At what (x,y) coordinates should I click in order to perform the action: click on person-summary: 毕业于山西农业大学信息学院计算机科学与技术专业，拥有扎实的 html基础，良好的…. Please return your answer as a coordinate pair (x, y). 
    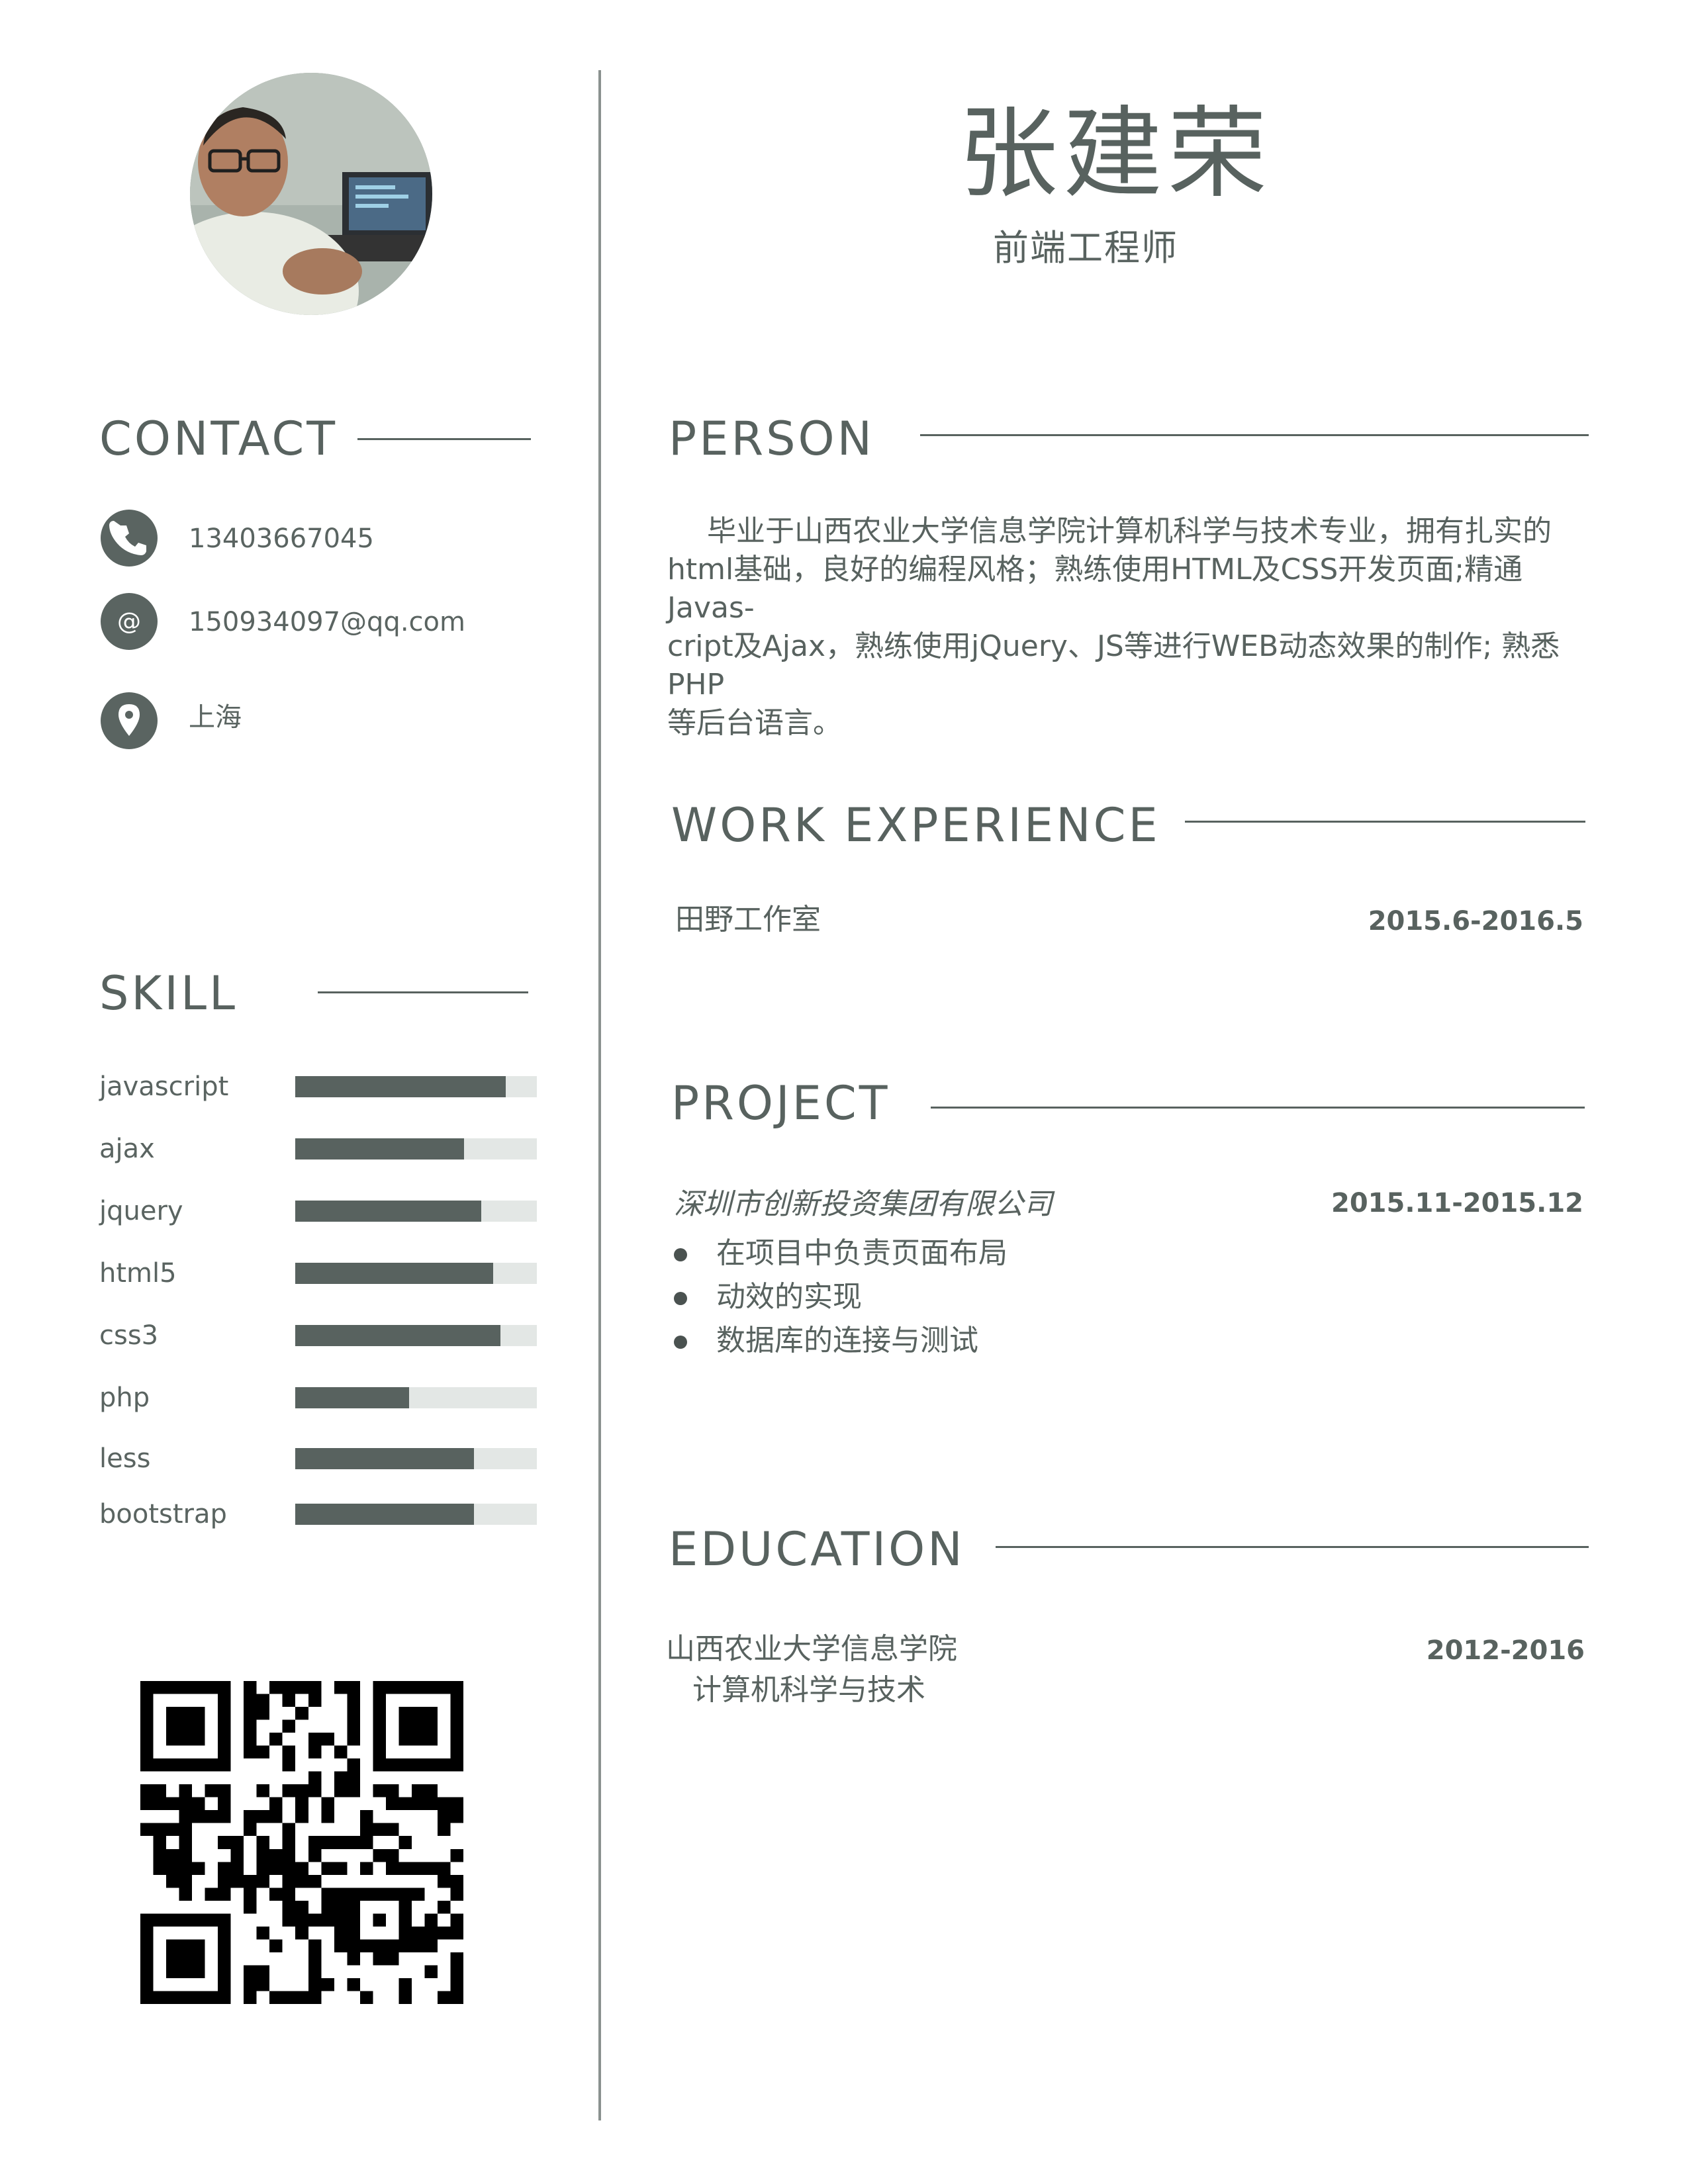
    Looking at the image, I should click on (1130, 627).